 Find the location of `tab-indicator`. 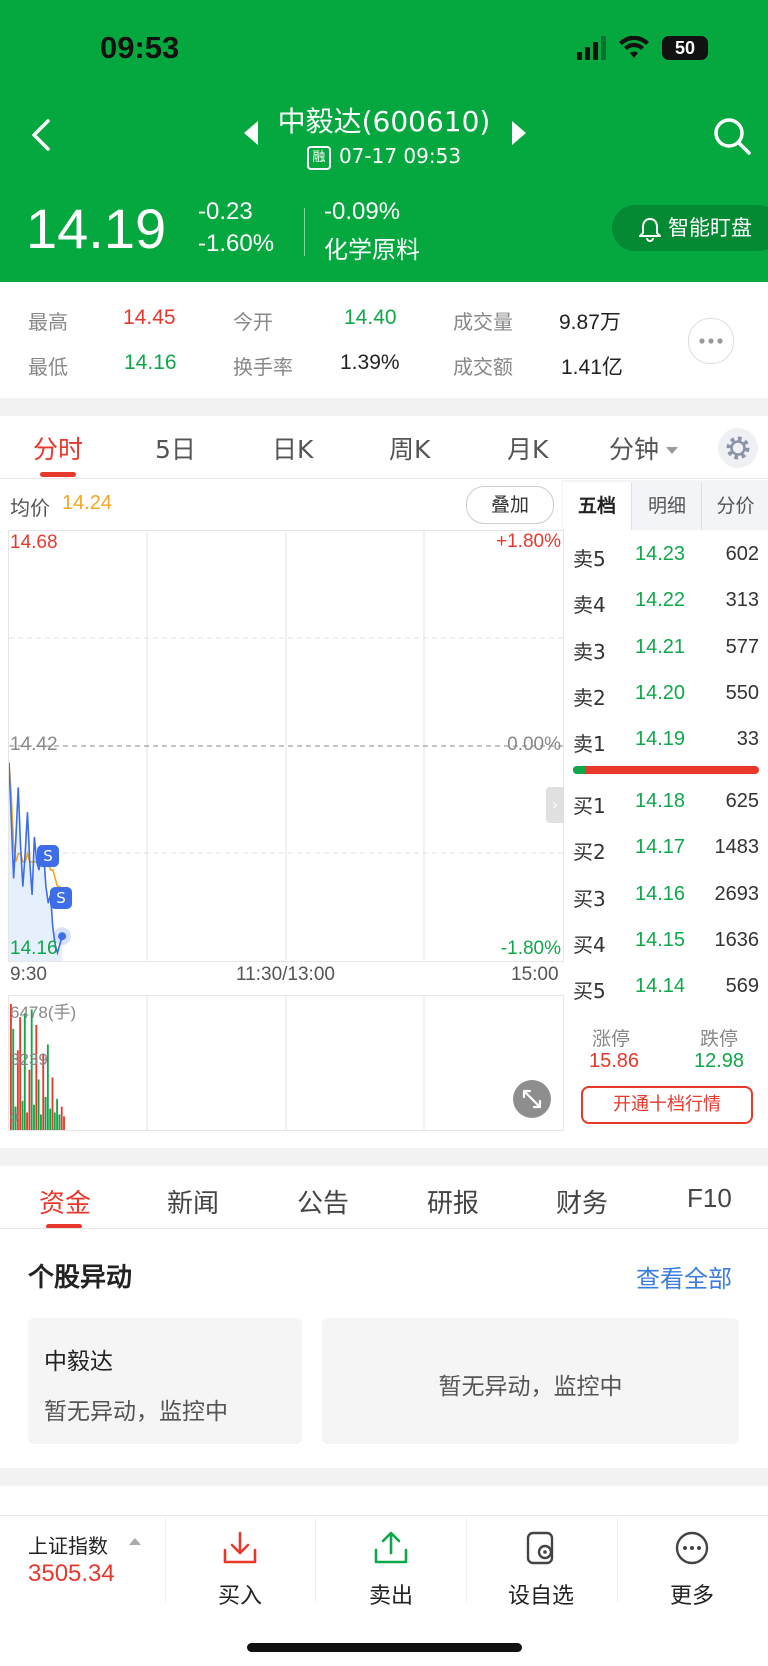

tab-indicator is located at coordinates (58, 474).